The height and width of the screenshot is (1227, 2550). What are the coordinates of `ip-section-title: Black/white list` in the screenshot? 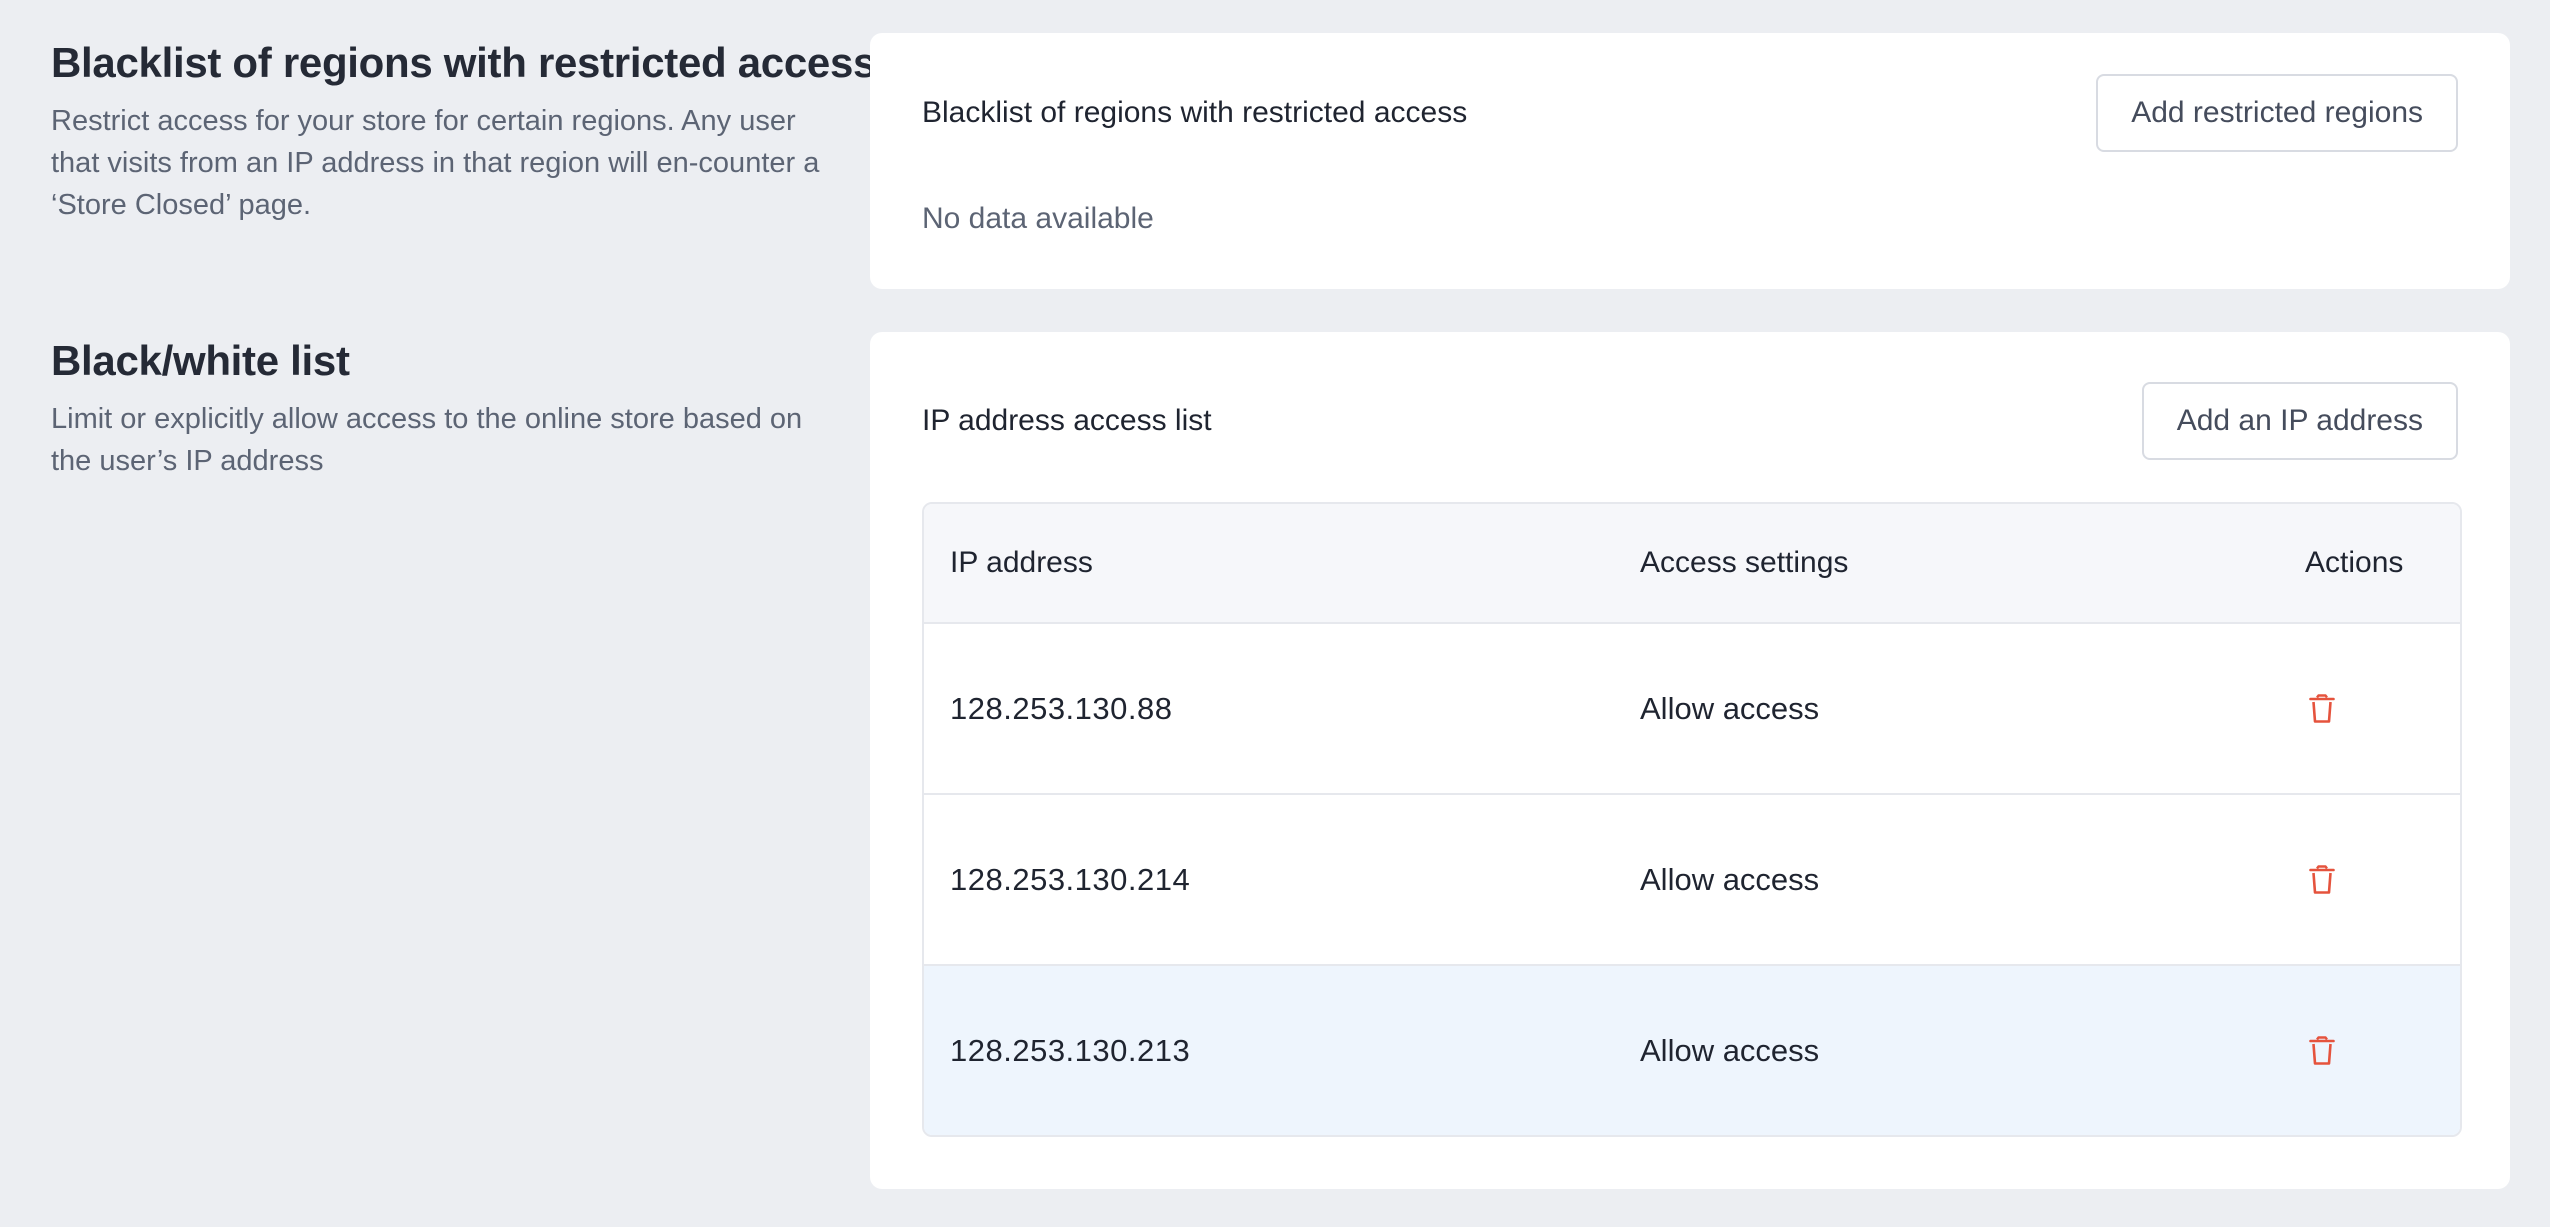 It's located at (200, 360).